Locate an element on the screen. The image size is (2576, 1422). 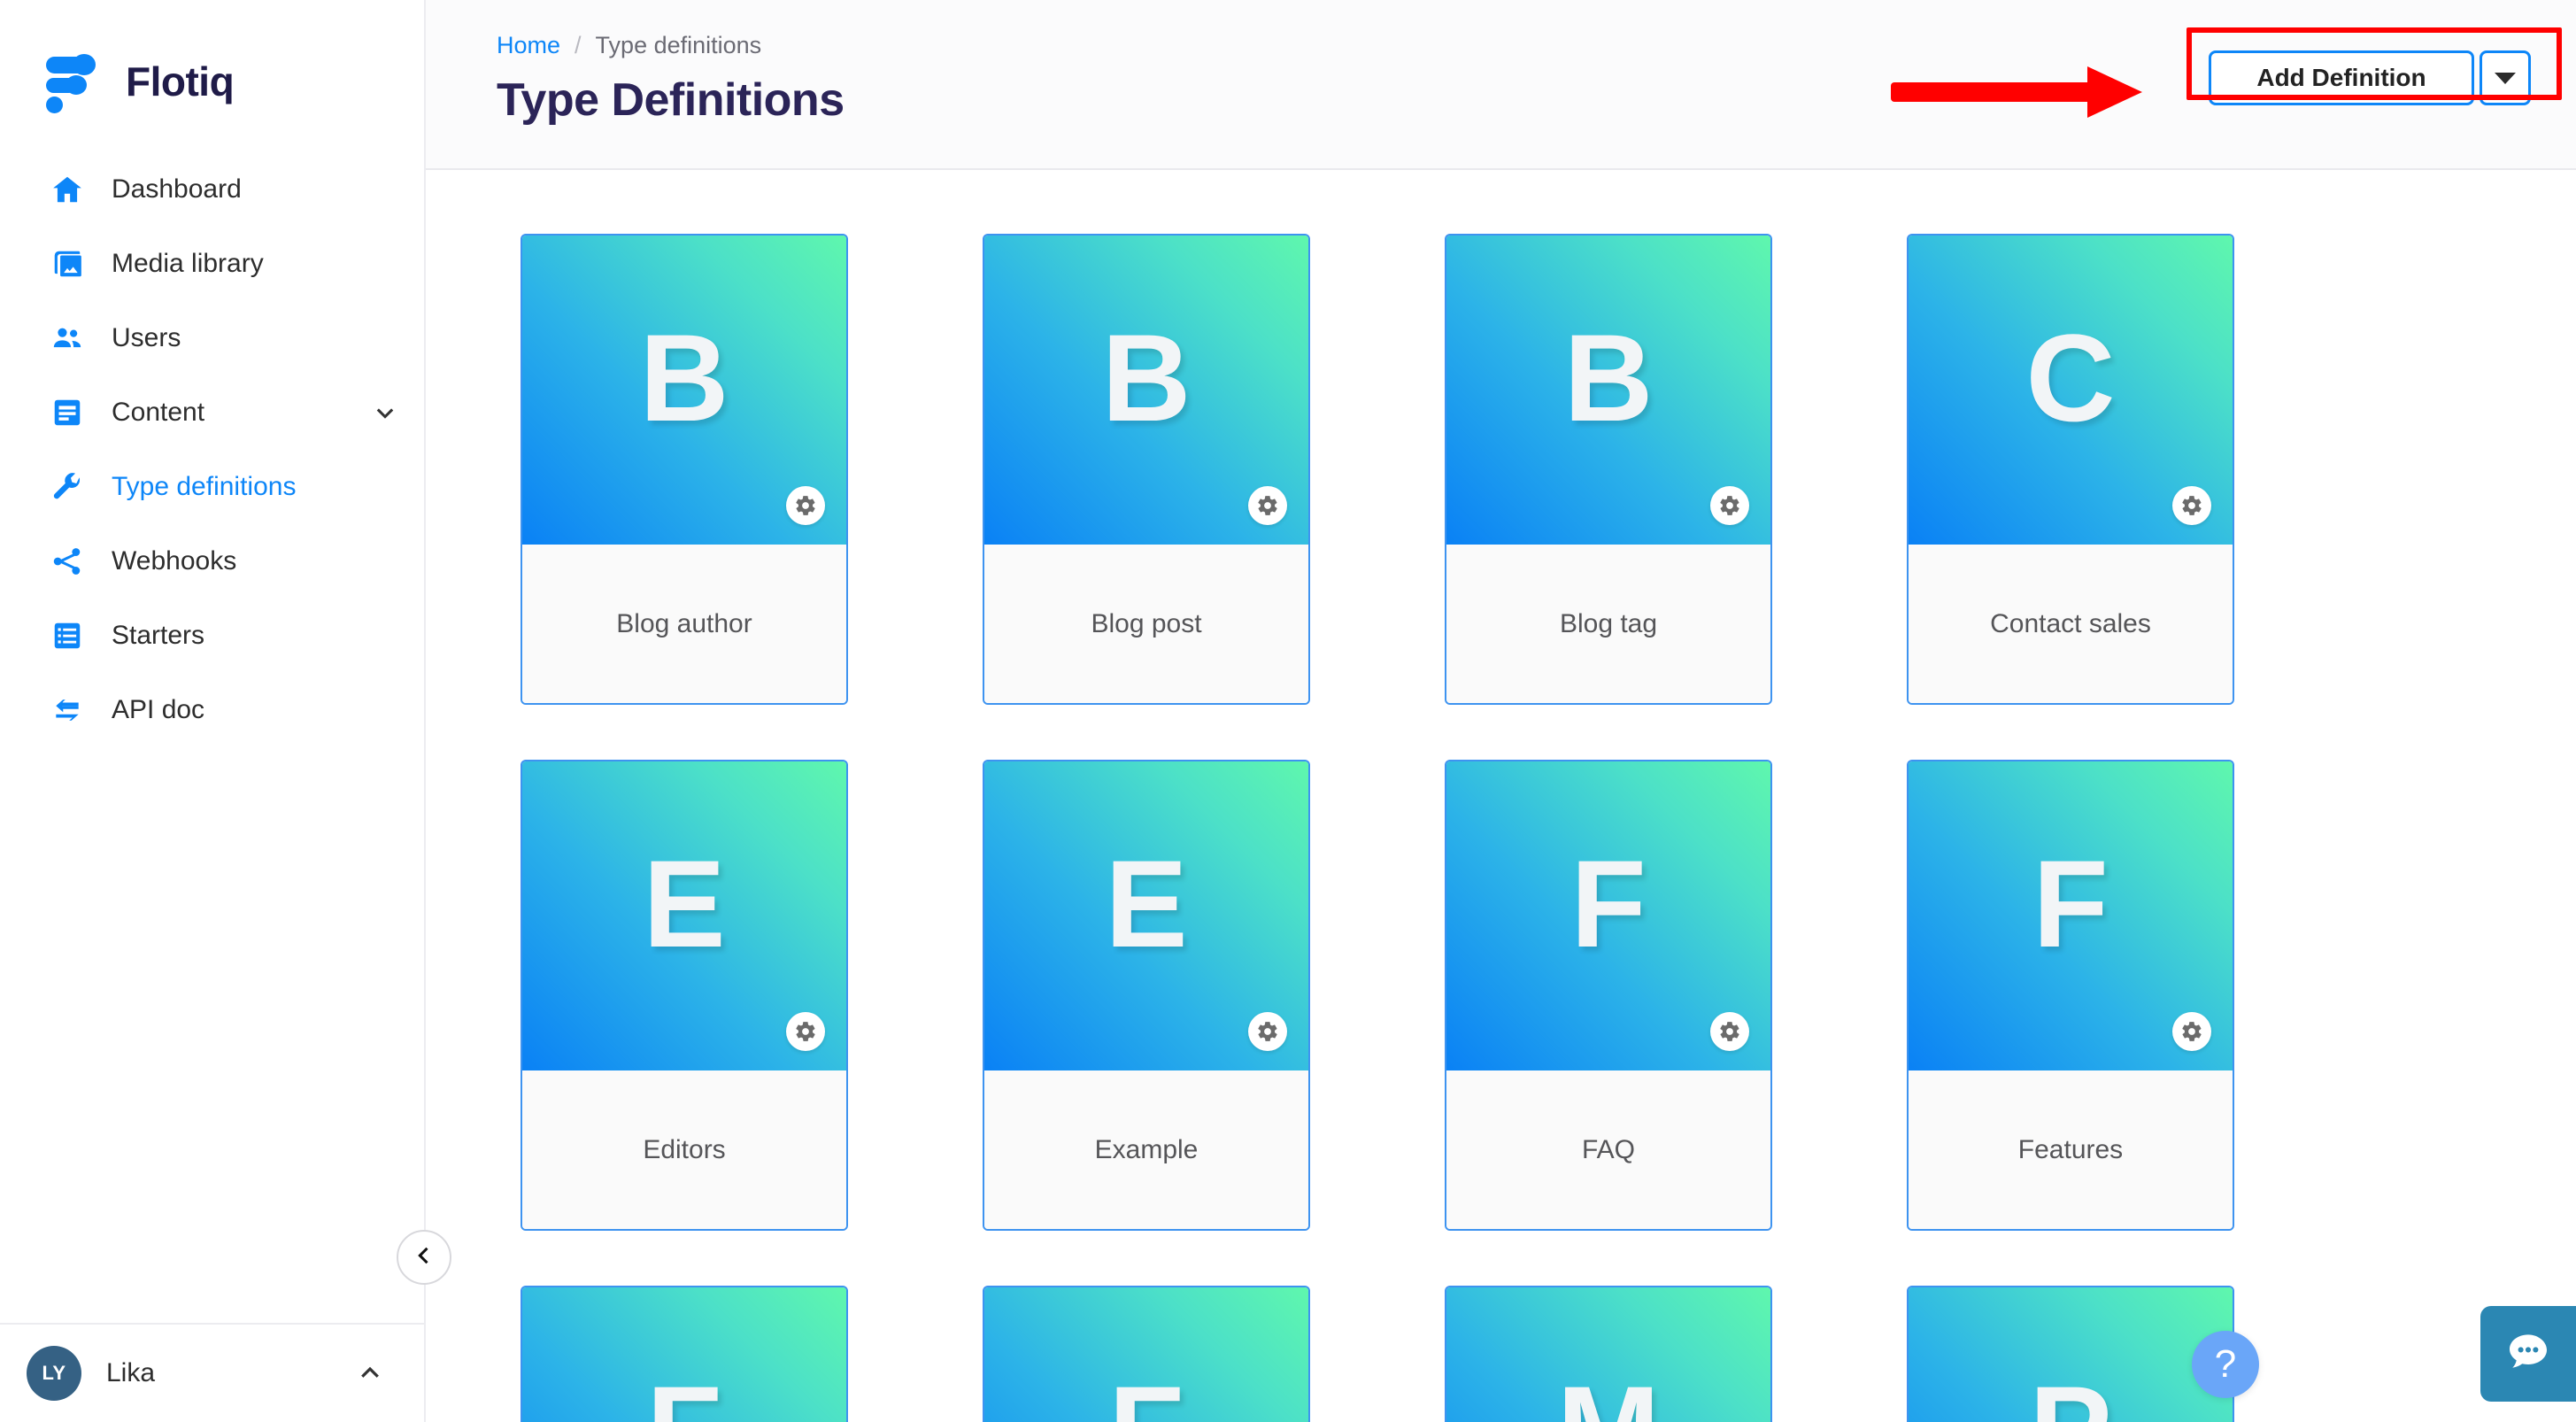
add-definition-button-group: Add Definition is located at coordinates (2370, 77).